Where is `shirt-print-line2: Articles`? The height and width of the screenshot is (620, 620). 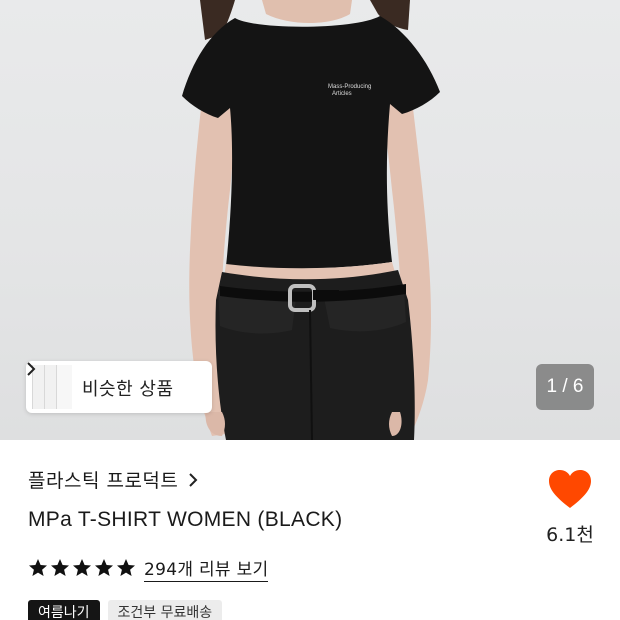
shirt-print-line2: Articles is located at coordinates (342, 94).